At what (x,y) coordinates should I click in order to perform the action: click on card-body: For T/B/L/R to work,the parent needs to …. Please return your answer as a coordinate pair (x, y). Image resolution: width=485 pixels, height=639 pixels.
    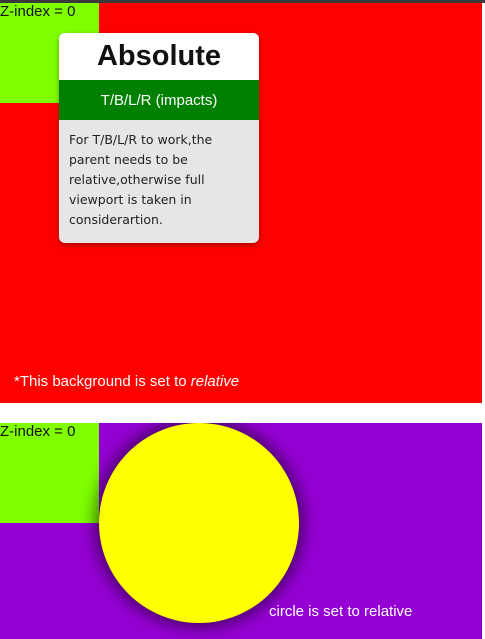
    Looking at the image, I should click on (141, 179).